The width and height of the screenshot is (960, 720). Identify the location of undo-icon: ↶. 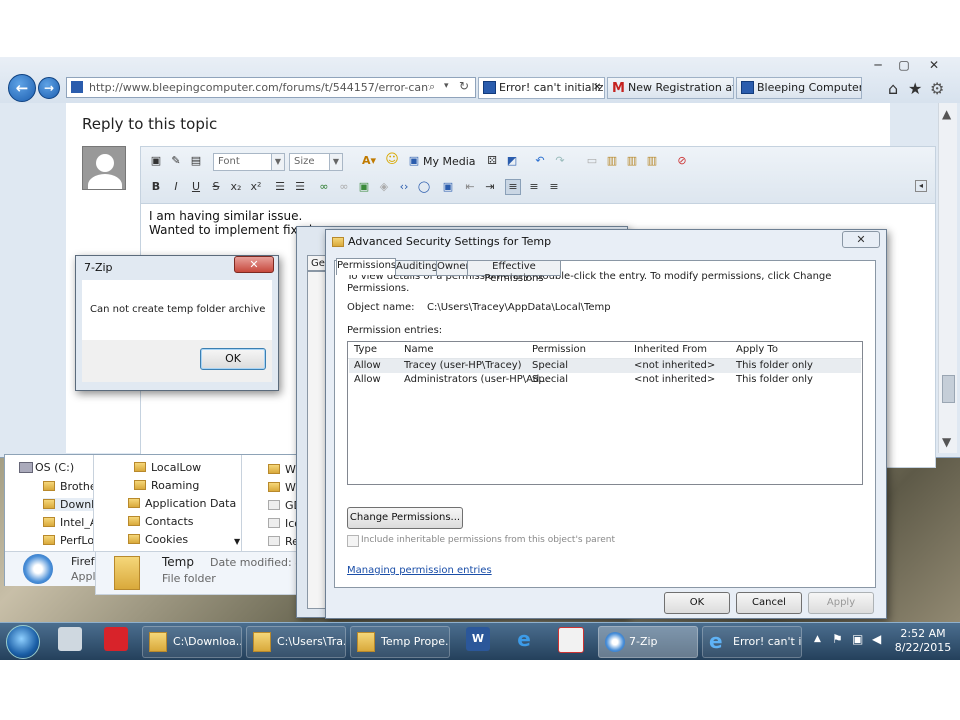
(540, 161).